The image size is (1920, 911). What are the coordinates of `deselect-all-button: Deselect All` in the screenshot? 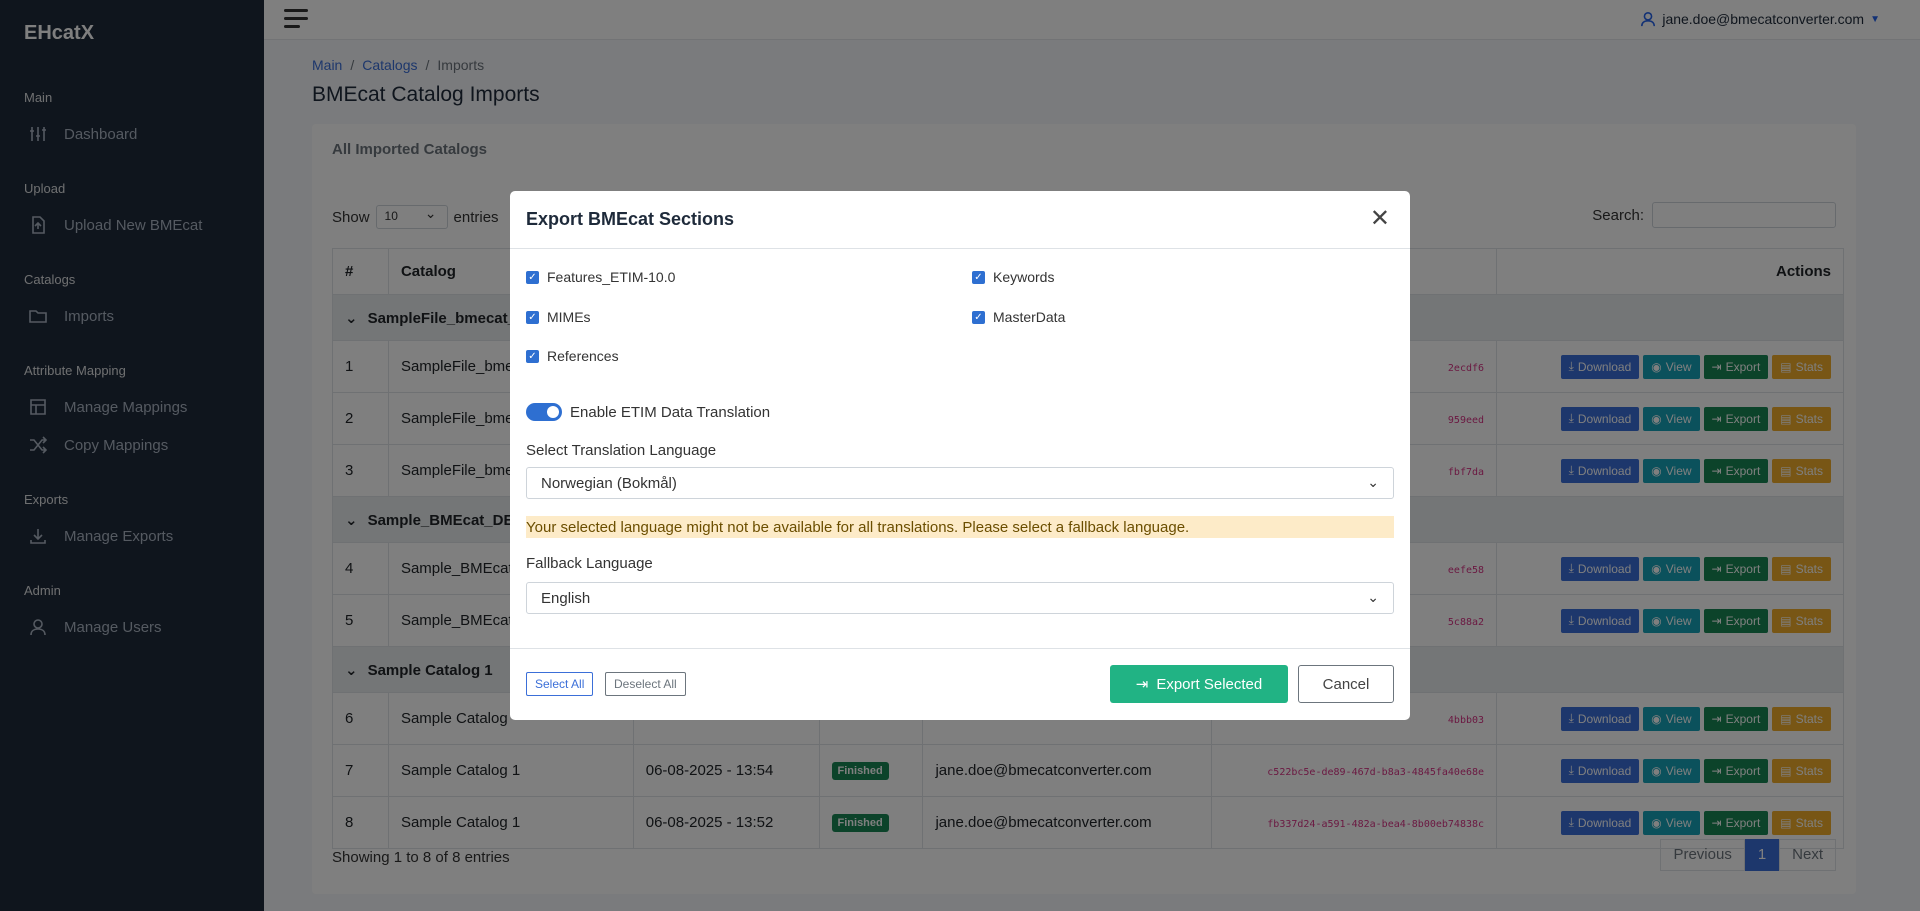 It's located at (645, 684).